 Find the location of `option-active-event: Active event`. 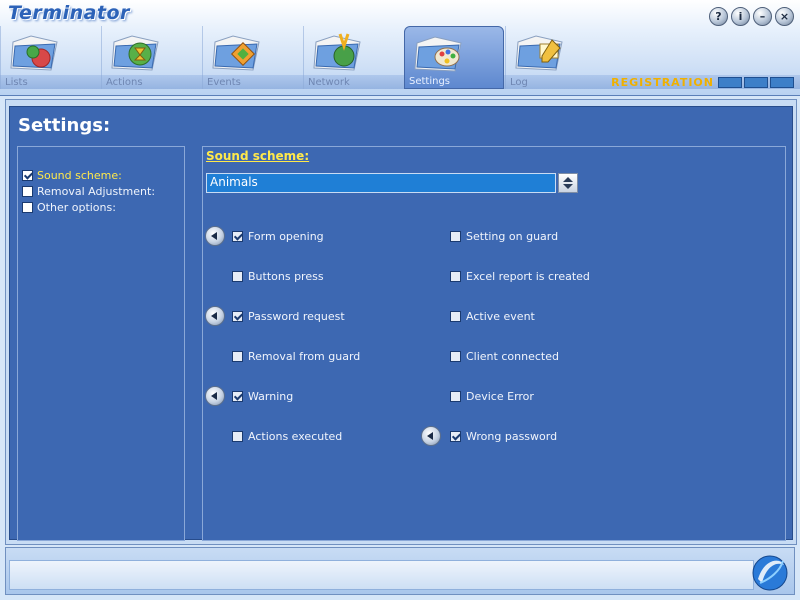

option-active-event: Active event is located at coordinates (492, 316).